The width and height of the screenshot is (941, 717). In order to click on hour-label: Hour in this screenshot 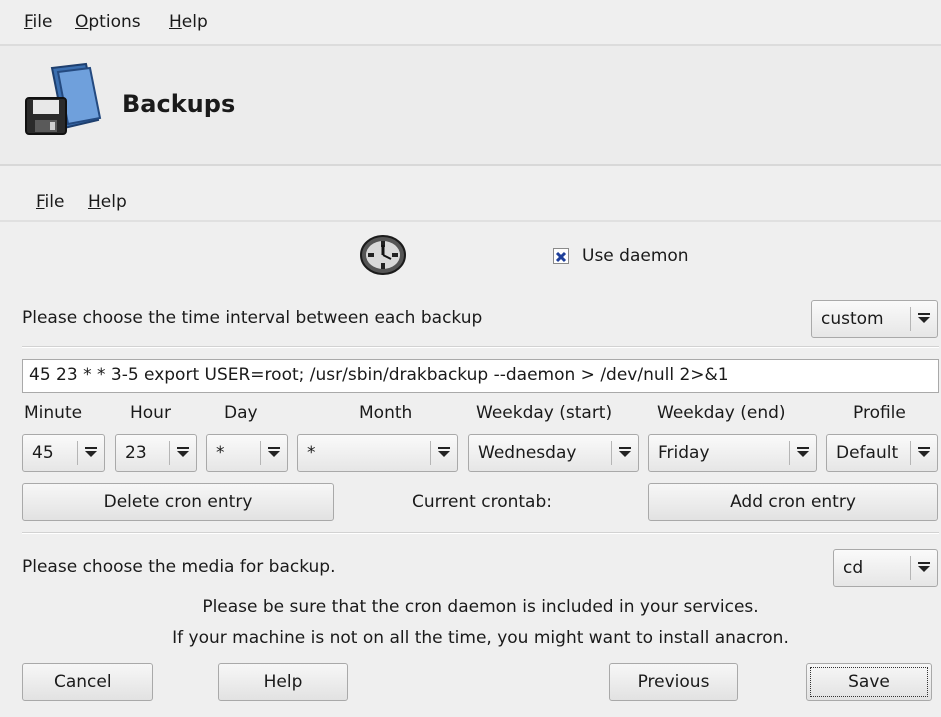, I will do `click(150, 413)`.